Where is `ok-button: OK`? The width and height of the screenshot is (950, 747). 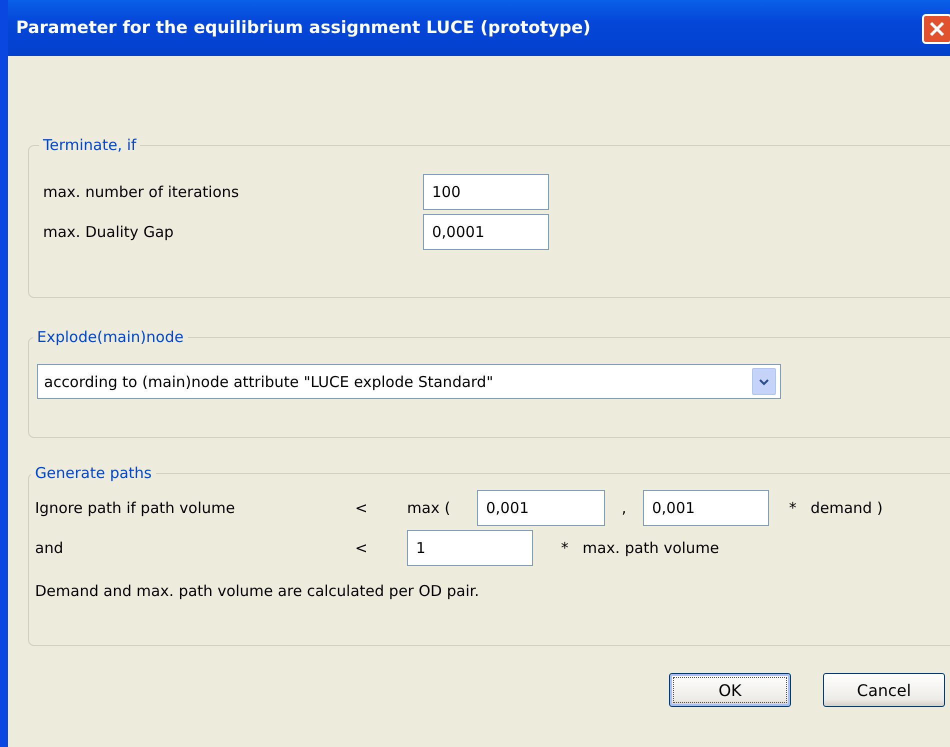 ok-button: OK is located at coordinates (730, 690).